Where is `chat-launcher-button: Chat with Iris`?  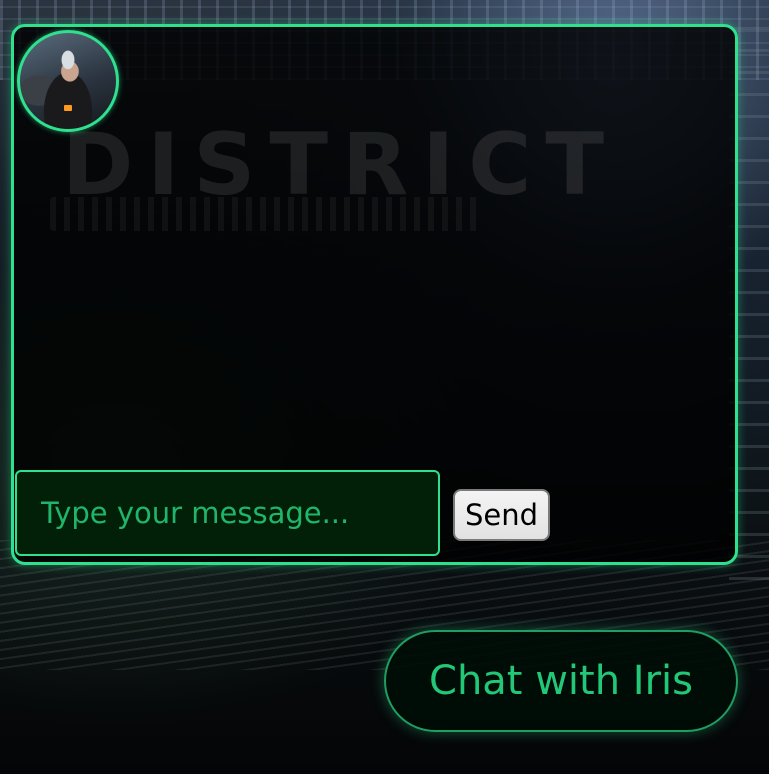 chat-launcher-button: Chat with Iris is located at coordinates (561, 681).